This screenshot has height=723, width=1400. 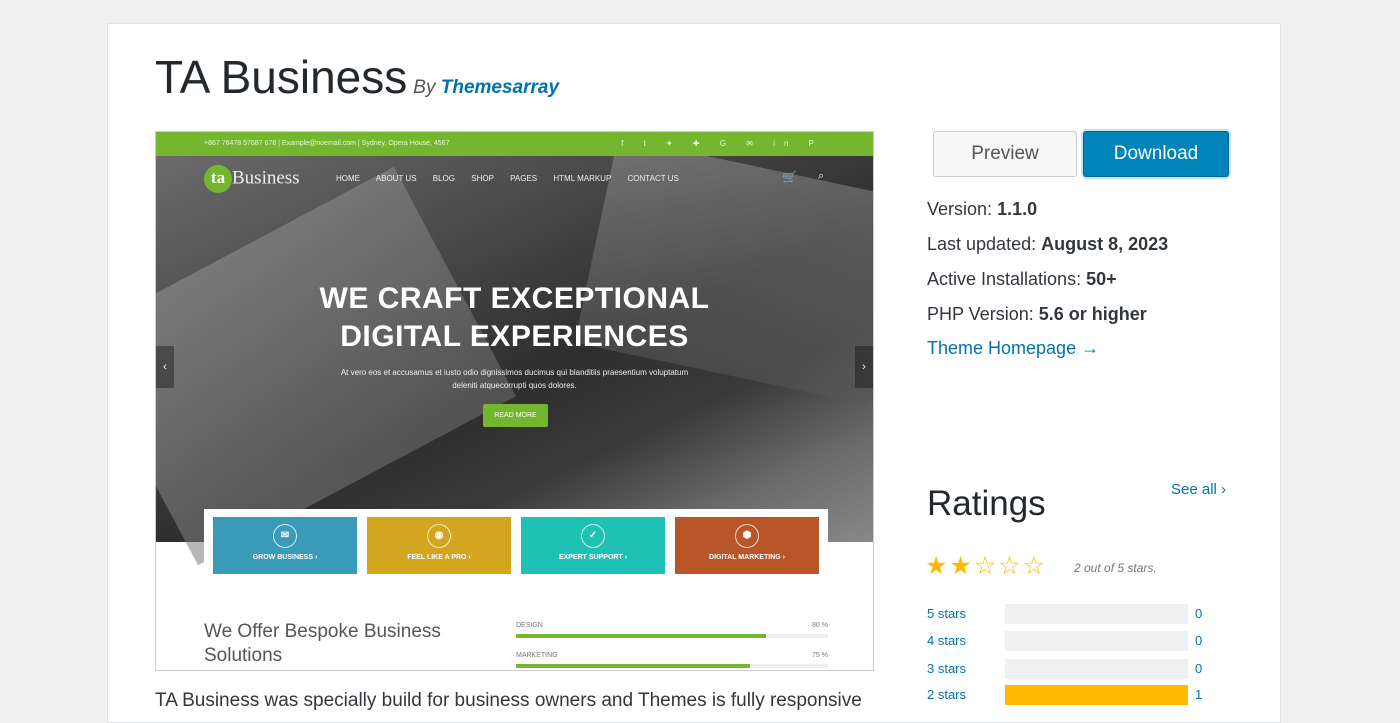 I want to click on rating-row-3: 3 stars 0, so click(x=1067, y=669).